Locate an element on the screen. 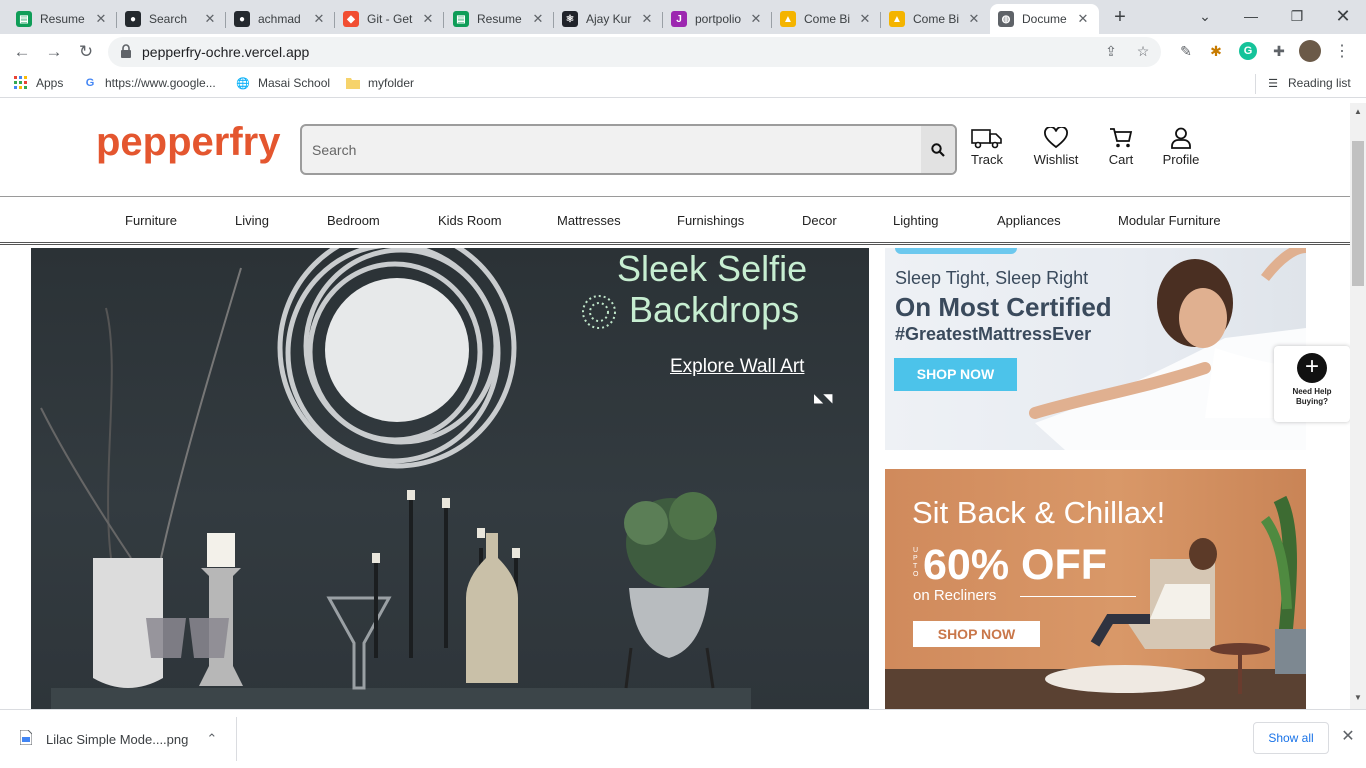 The width and height of the screenshot is (1366, 768). category-furniture: Furniture is located at coordinates (151, 220).